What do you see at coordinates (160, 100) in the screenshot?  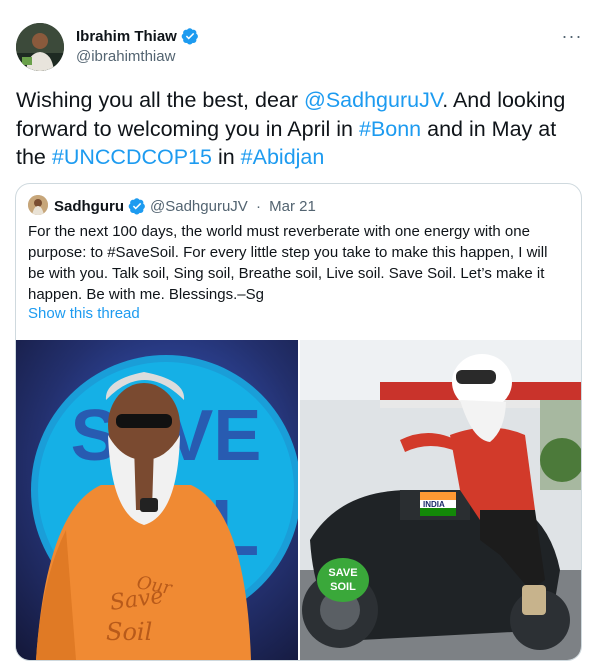 I see `tweet-text-part: Wishing you all the best, dear` at bounding box center [160, 100].